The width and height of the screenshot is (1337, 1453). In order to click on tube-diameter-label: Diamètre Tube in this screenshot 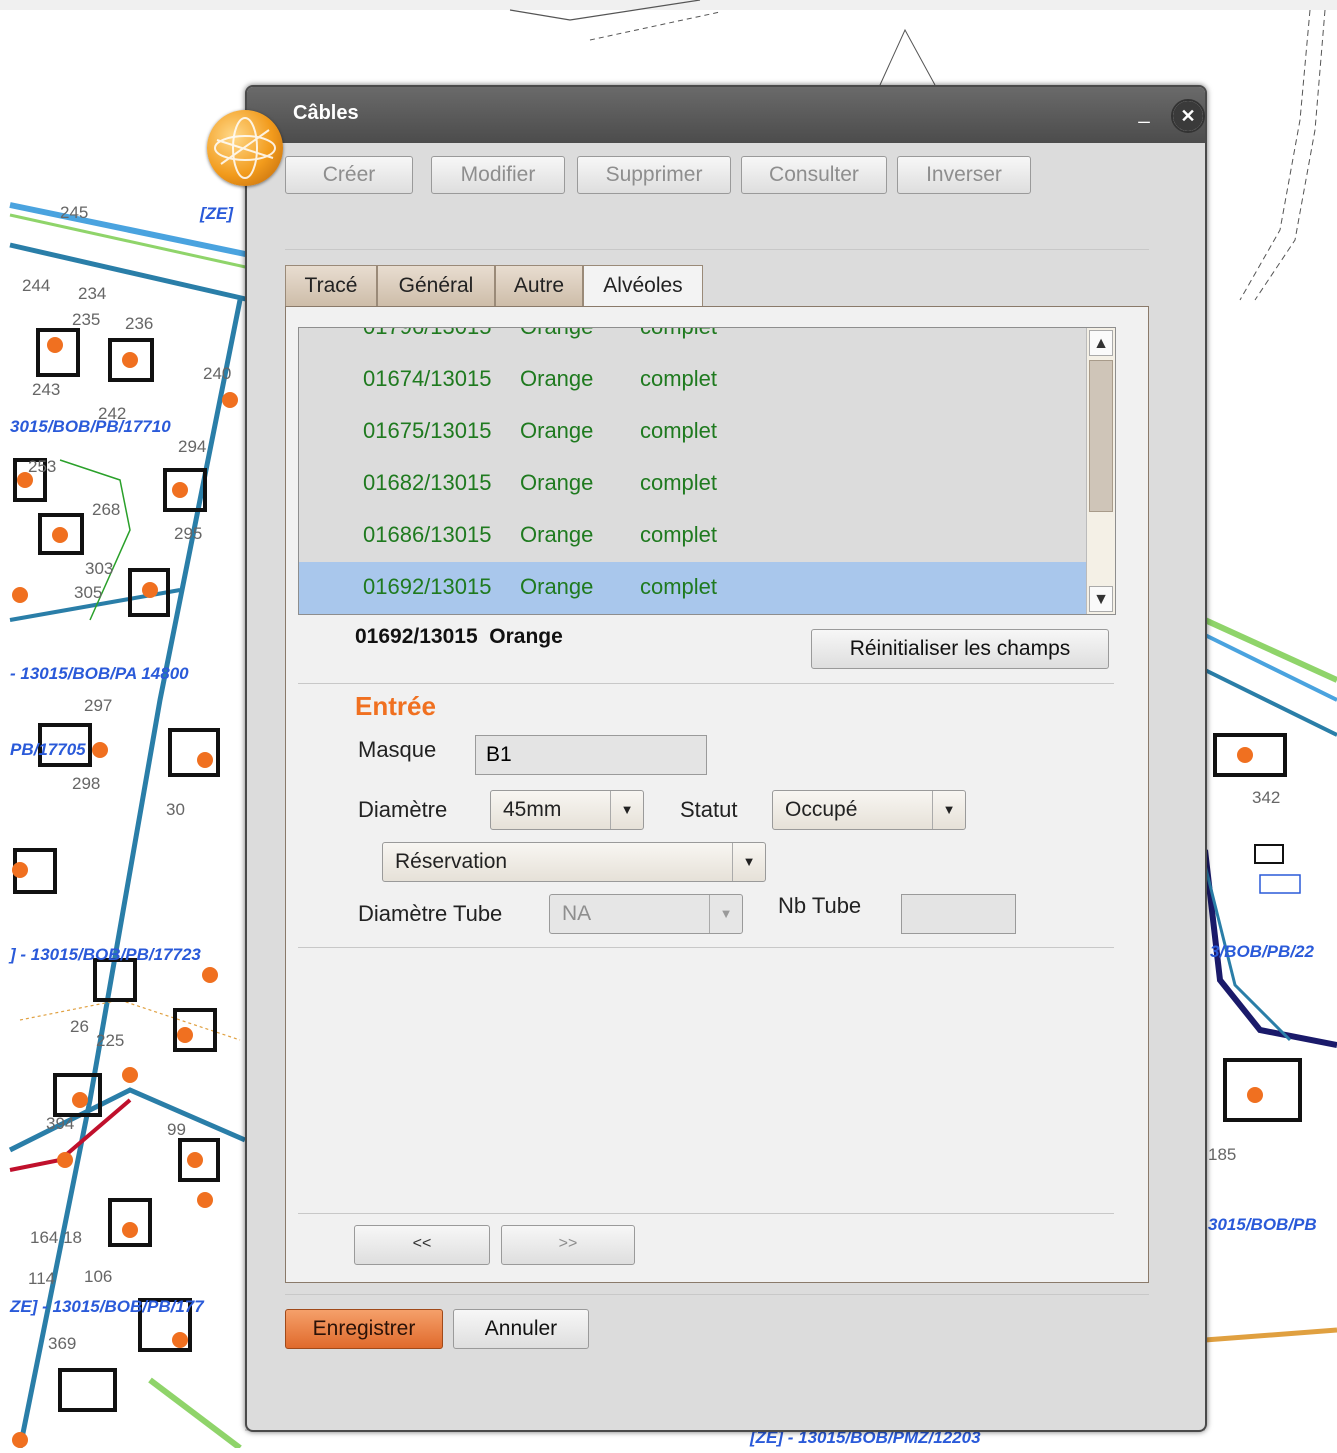, I will do `click(430, 913)`.